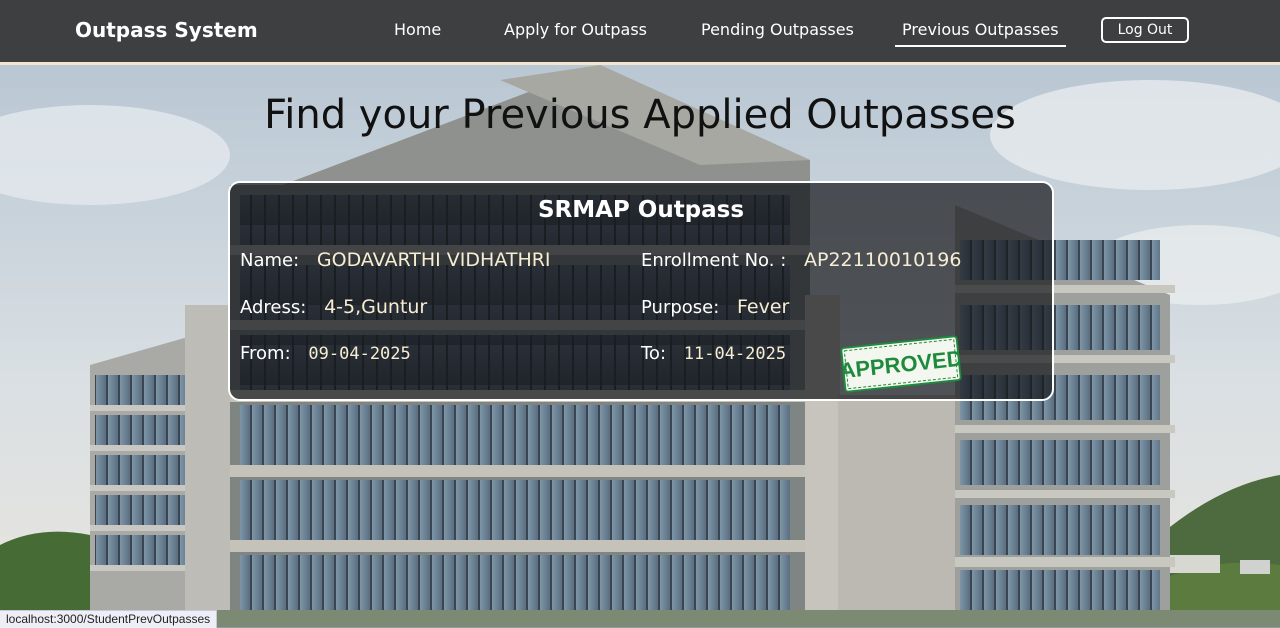 The width and height of the screenshot is (1280, 628). What do you see at coordinates (270, 260) in the screenshot?
I see `name-label: Name:` at bounding box center [270, 260].